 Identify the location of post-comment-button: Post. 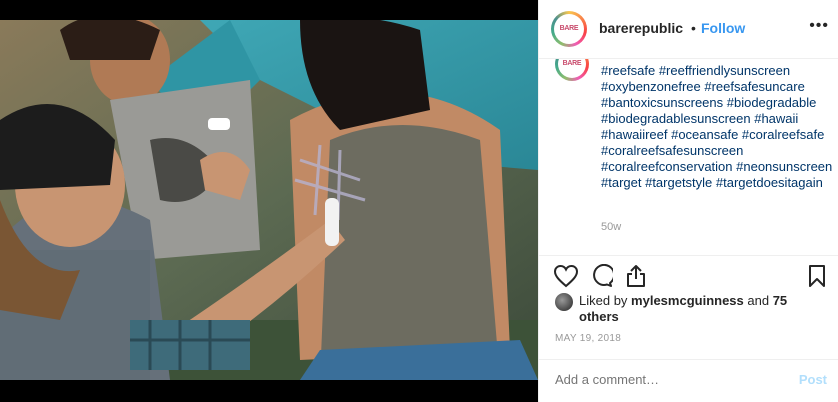
(813, 379).